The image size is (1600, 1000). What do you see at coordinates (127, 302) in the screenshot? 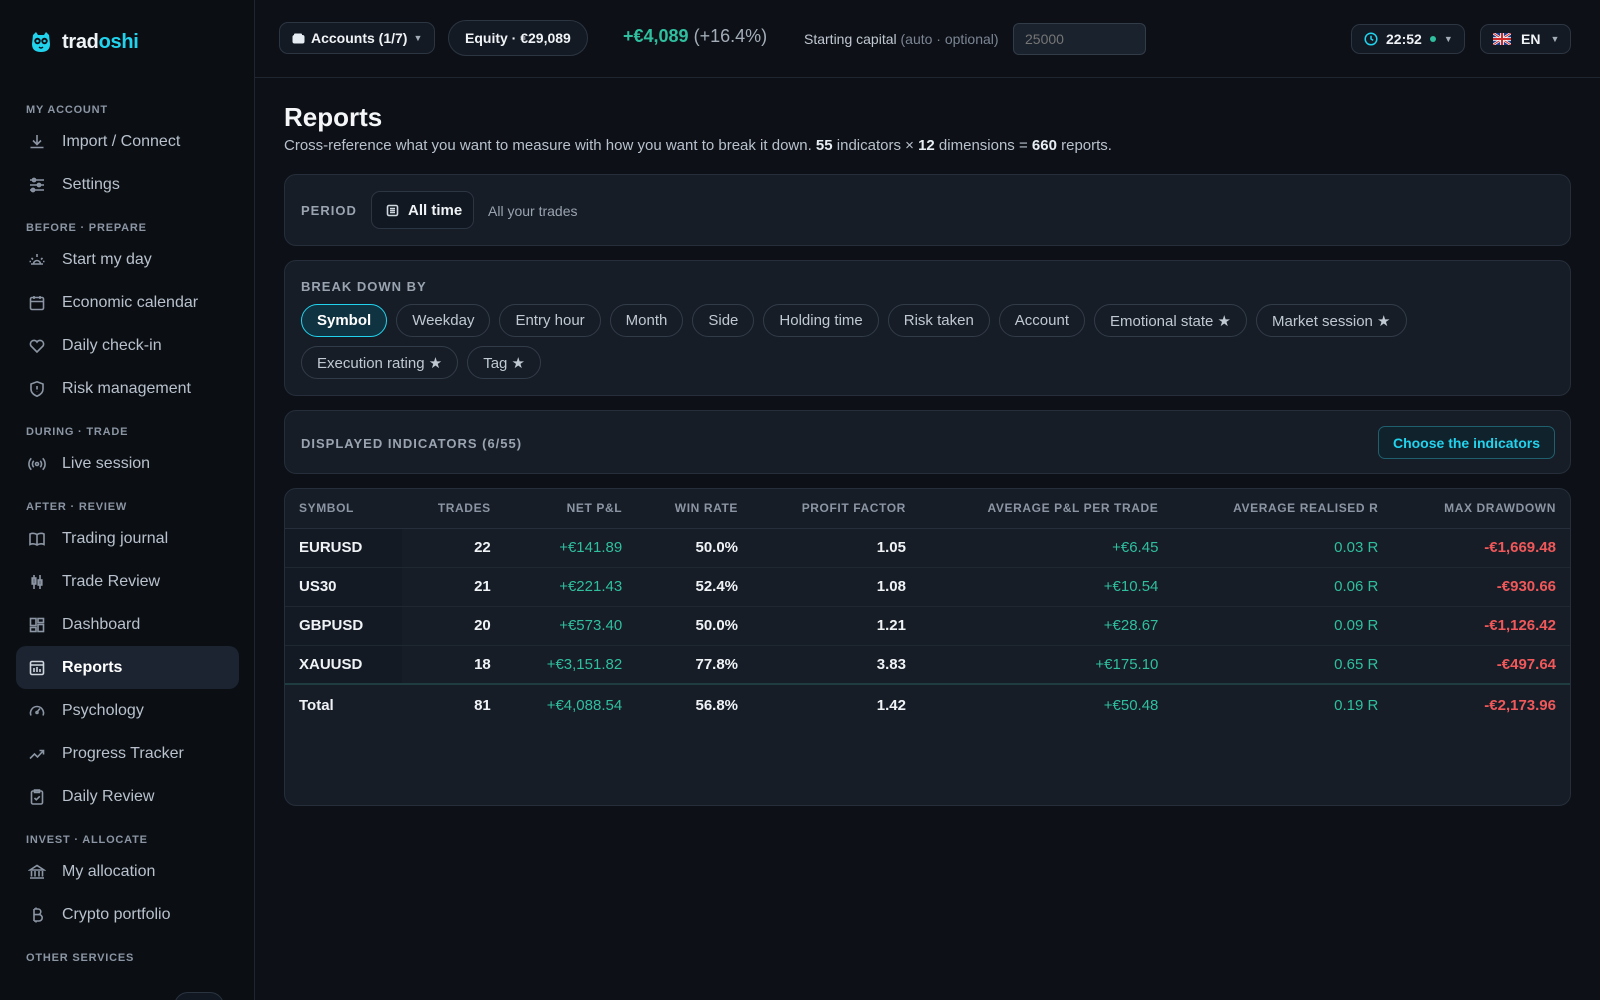
I see `sidebar-item-economic-calendar: Economic calendar` at bounding box center [127, 302].